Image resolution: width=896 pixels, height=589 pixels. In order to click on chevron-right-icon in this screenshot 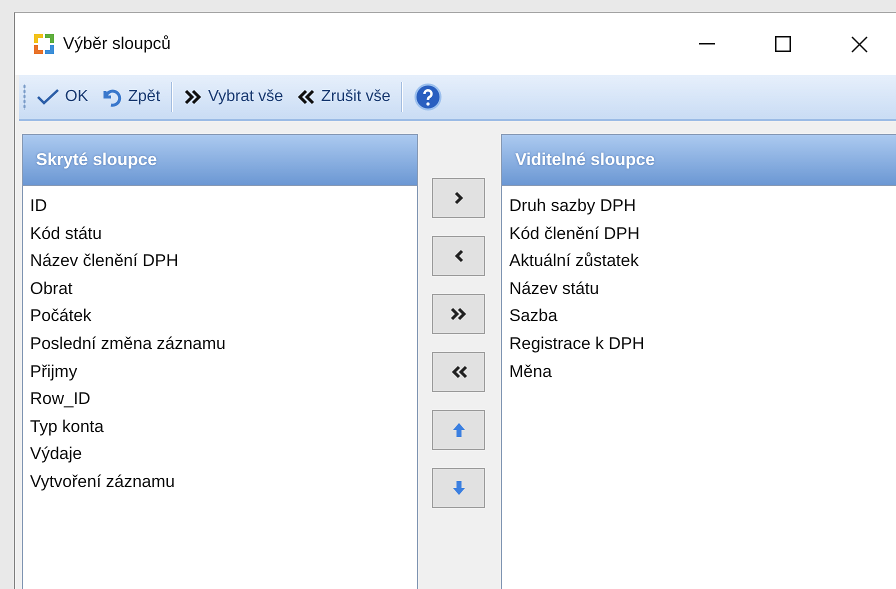, I will do `click(459, 198)`.